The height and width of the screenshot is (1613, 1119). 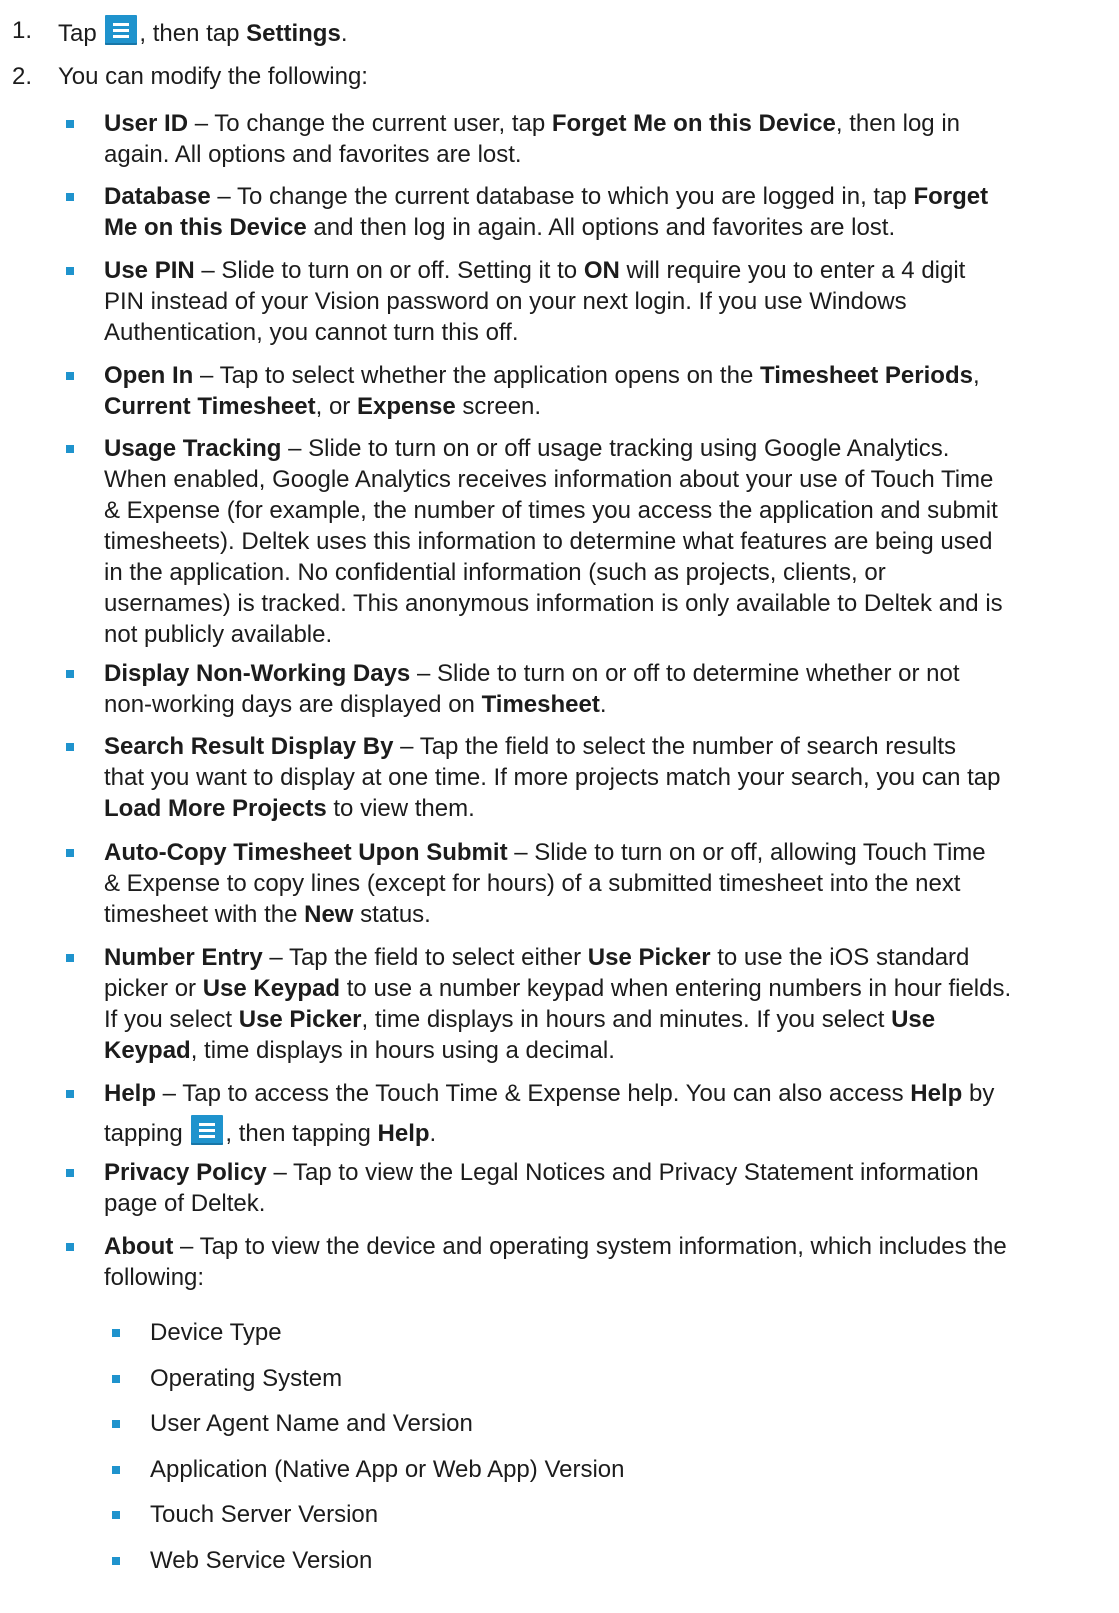 What do you see at coordinates (22, 76) in the screenshot?
I see `step-number: 2.` at bounding box center [22, 76].